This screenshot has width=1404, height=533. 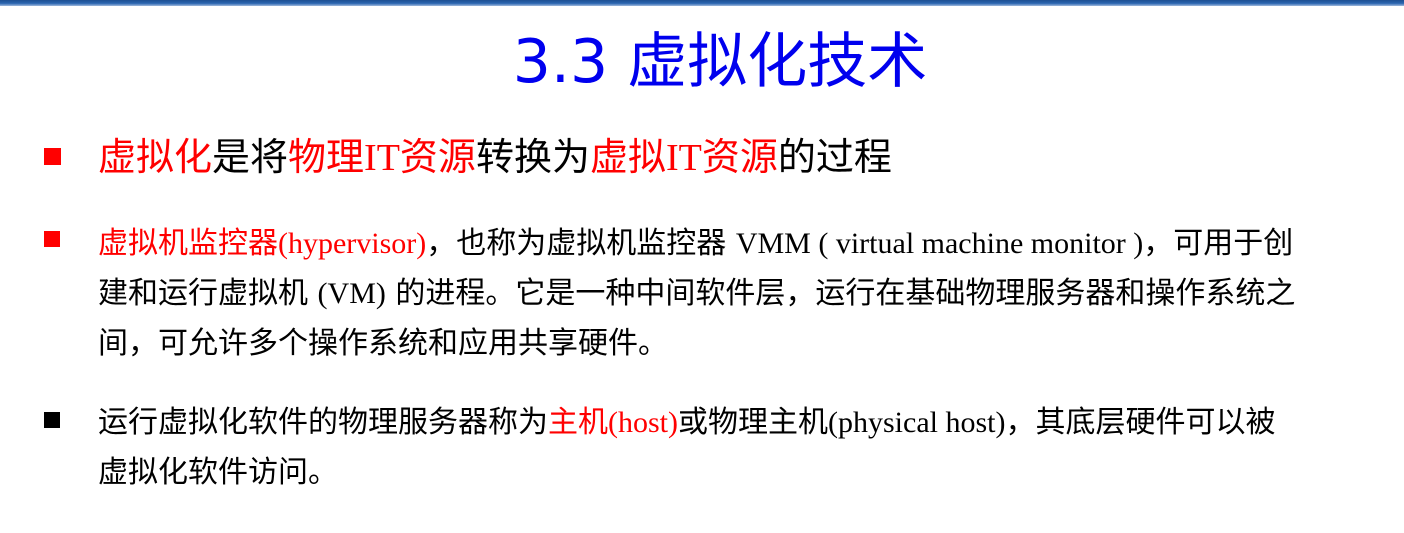 What do you see at coordinates (188, 243) in the screenshot?
I see `term-hypervisor: 虚拟机监控器` at bounding box center [188, 243].